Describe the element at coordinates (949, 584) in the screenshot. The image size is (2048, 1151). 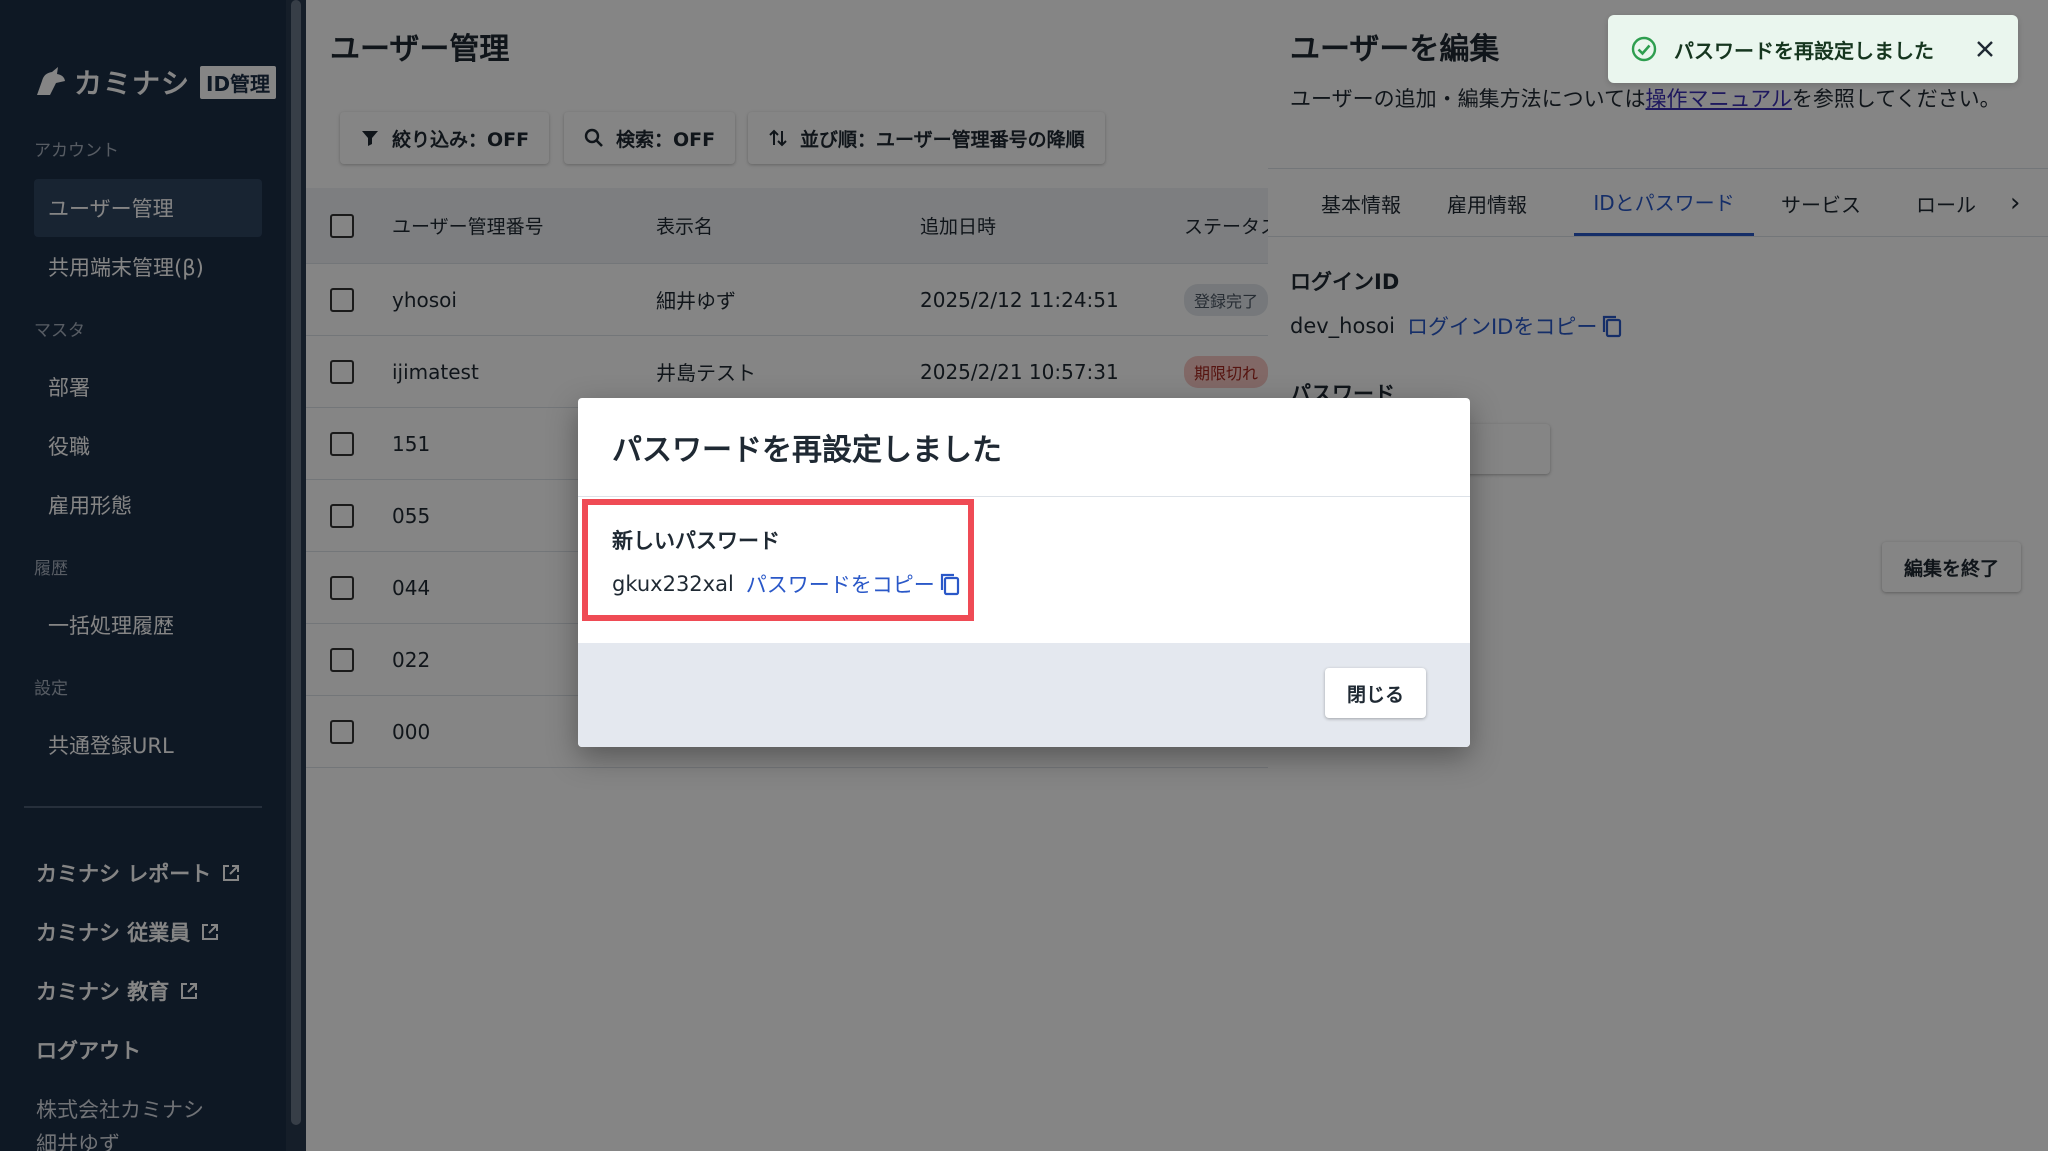
I see `copy-icon` at that location.